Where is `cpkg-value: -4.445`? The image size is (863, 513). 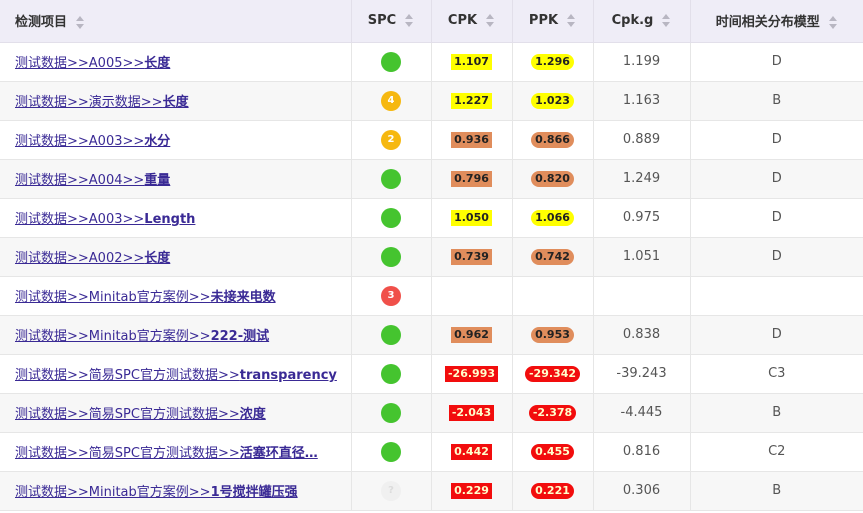
cpkg-value: -4.445 is located at coordinates (641, 412).